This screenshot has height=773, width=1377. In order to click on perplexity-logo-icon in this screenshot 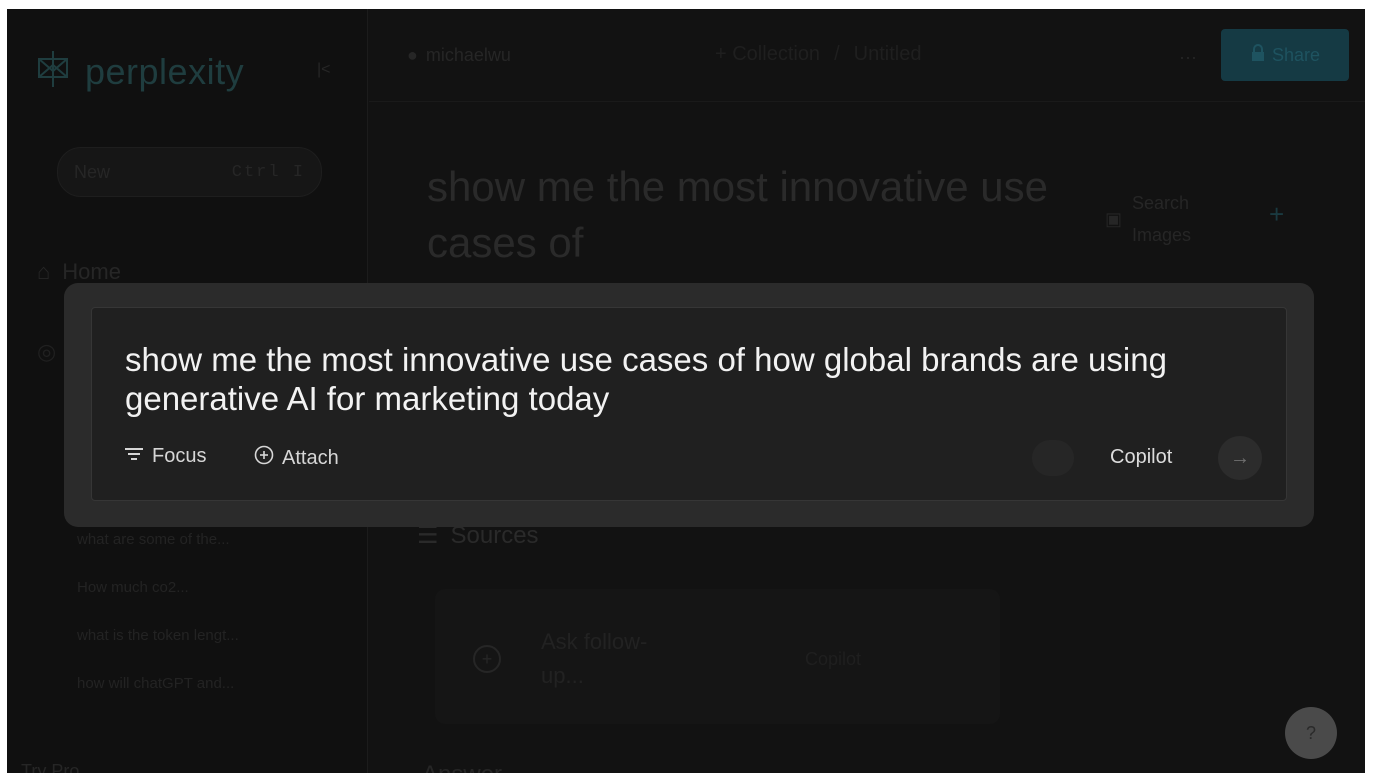, I will do `click(53, 71)`.